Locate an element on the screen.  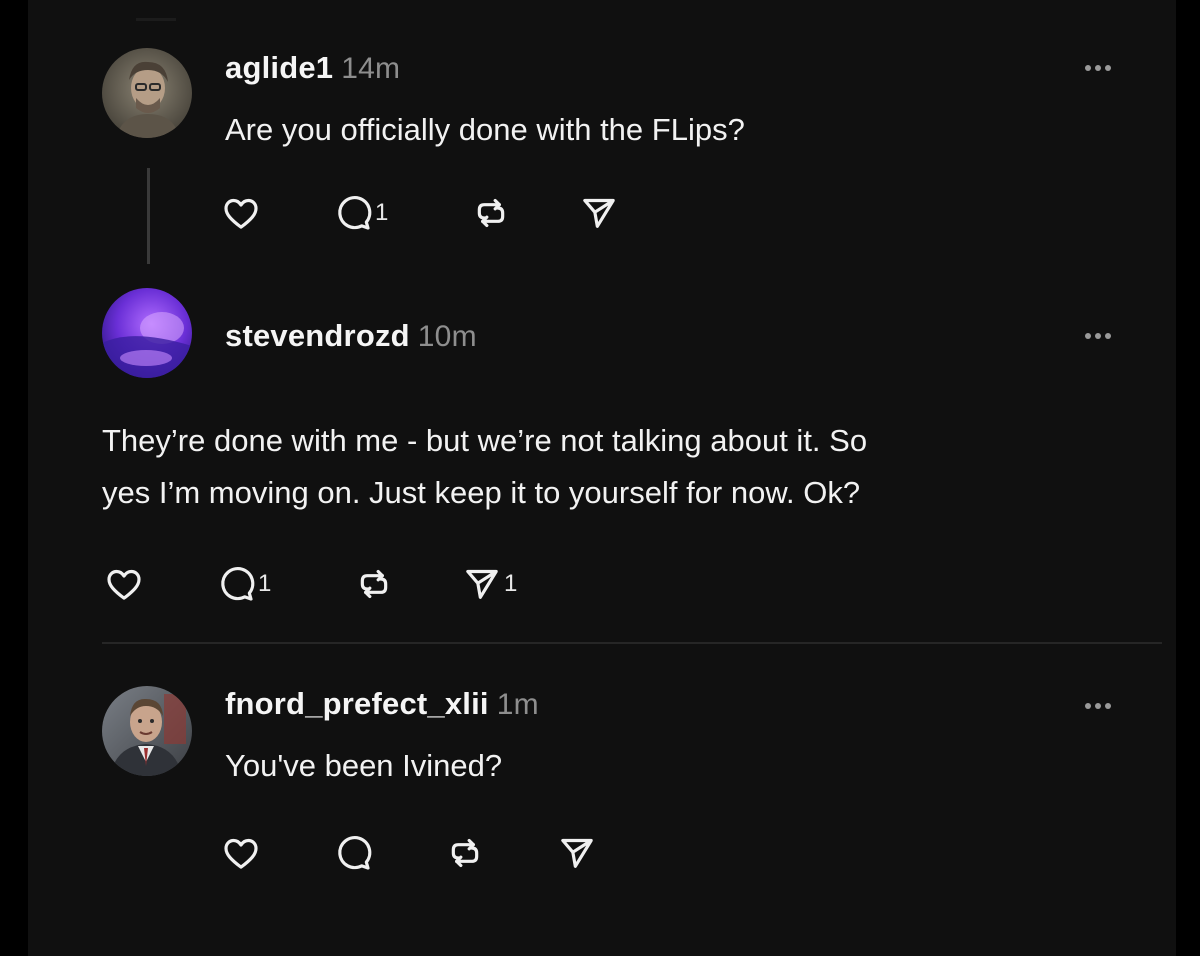
timestamp: 10m is located at coordinates (447, 336).